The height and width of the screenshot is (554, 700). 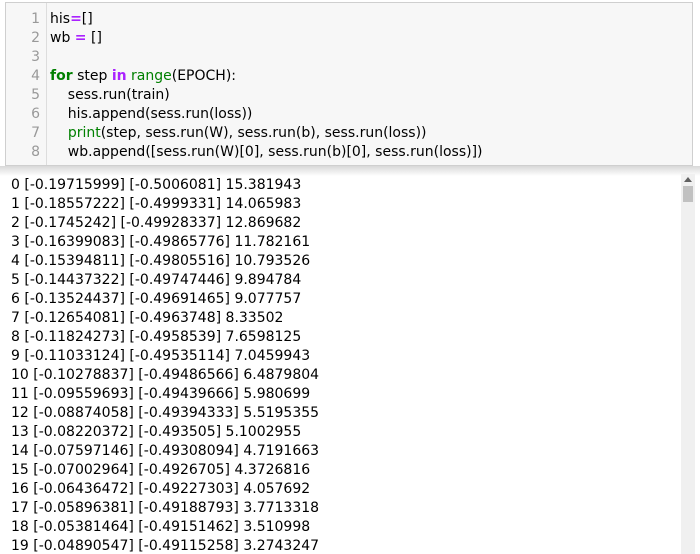 I want to click on output-line: 9 [-0.11033124] [-0.49535114] 7.0459943, so click(x=161, y=356).